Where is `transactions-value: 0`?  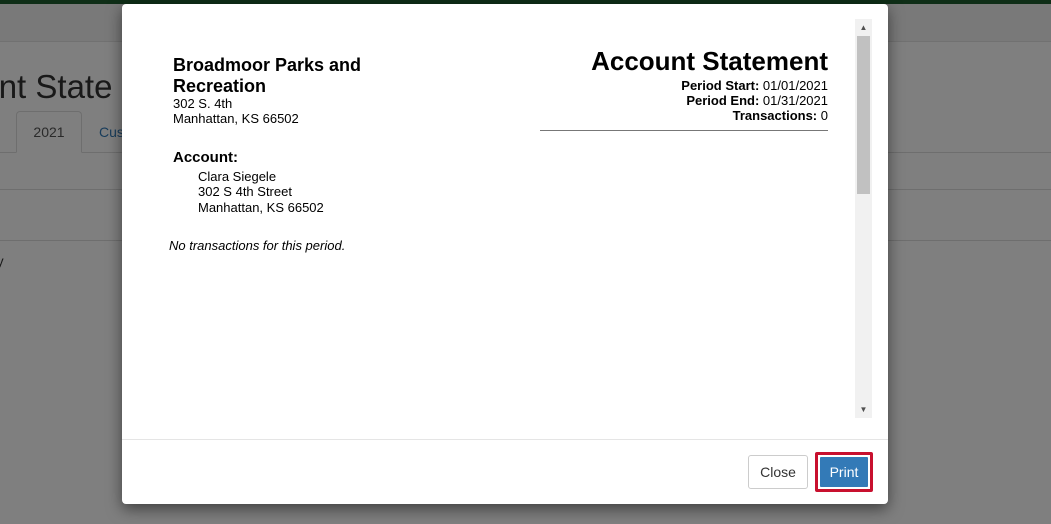
transactions-value: 0 is located at coordinates (824, 115).